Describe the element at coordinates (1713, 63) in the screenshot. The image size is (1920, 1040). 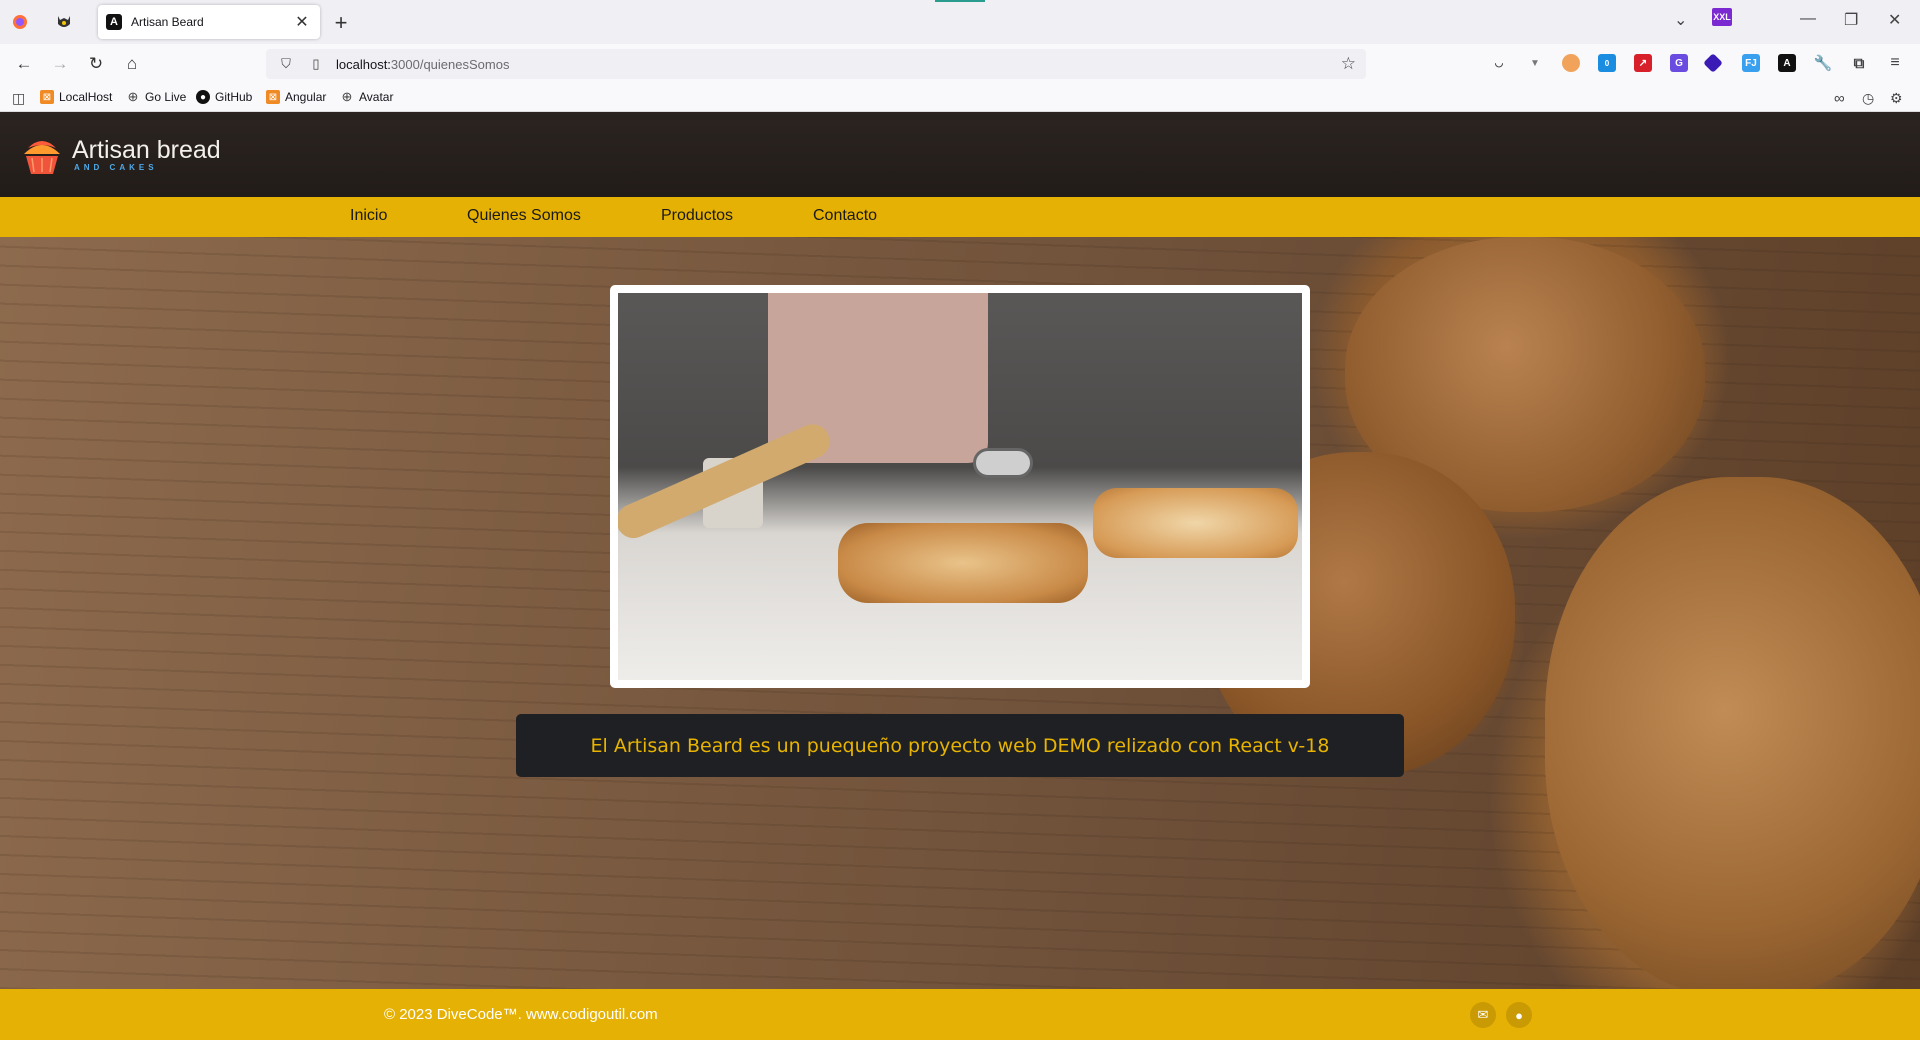
I see `extension-diamond-icon` at that location.